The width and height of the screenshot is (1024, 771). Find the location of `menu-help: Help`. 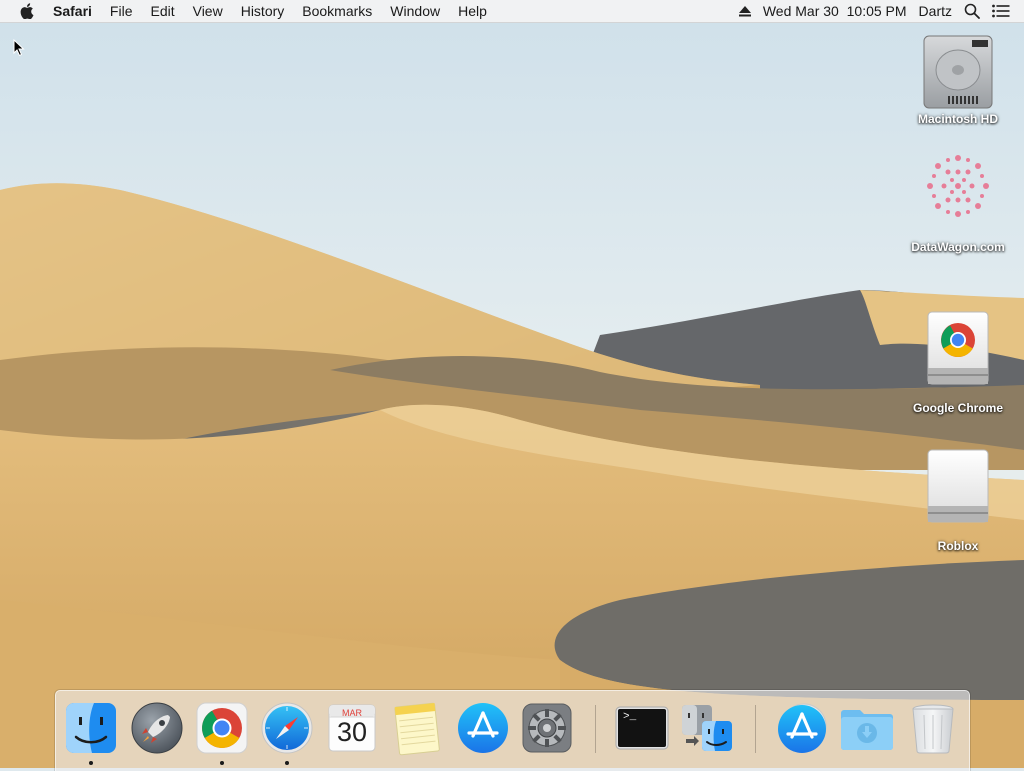

menu-help: Help is located at coordinates (472, 11).